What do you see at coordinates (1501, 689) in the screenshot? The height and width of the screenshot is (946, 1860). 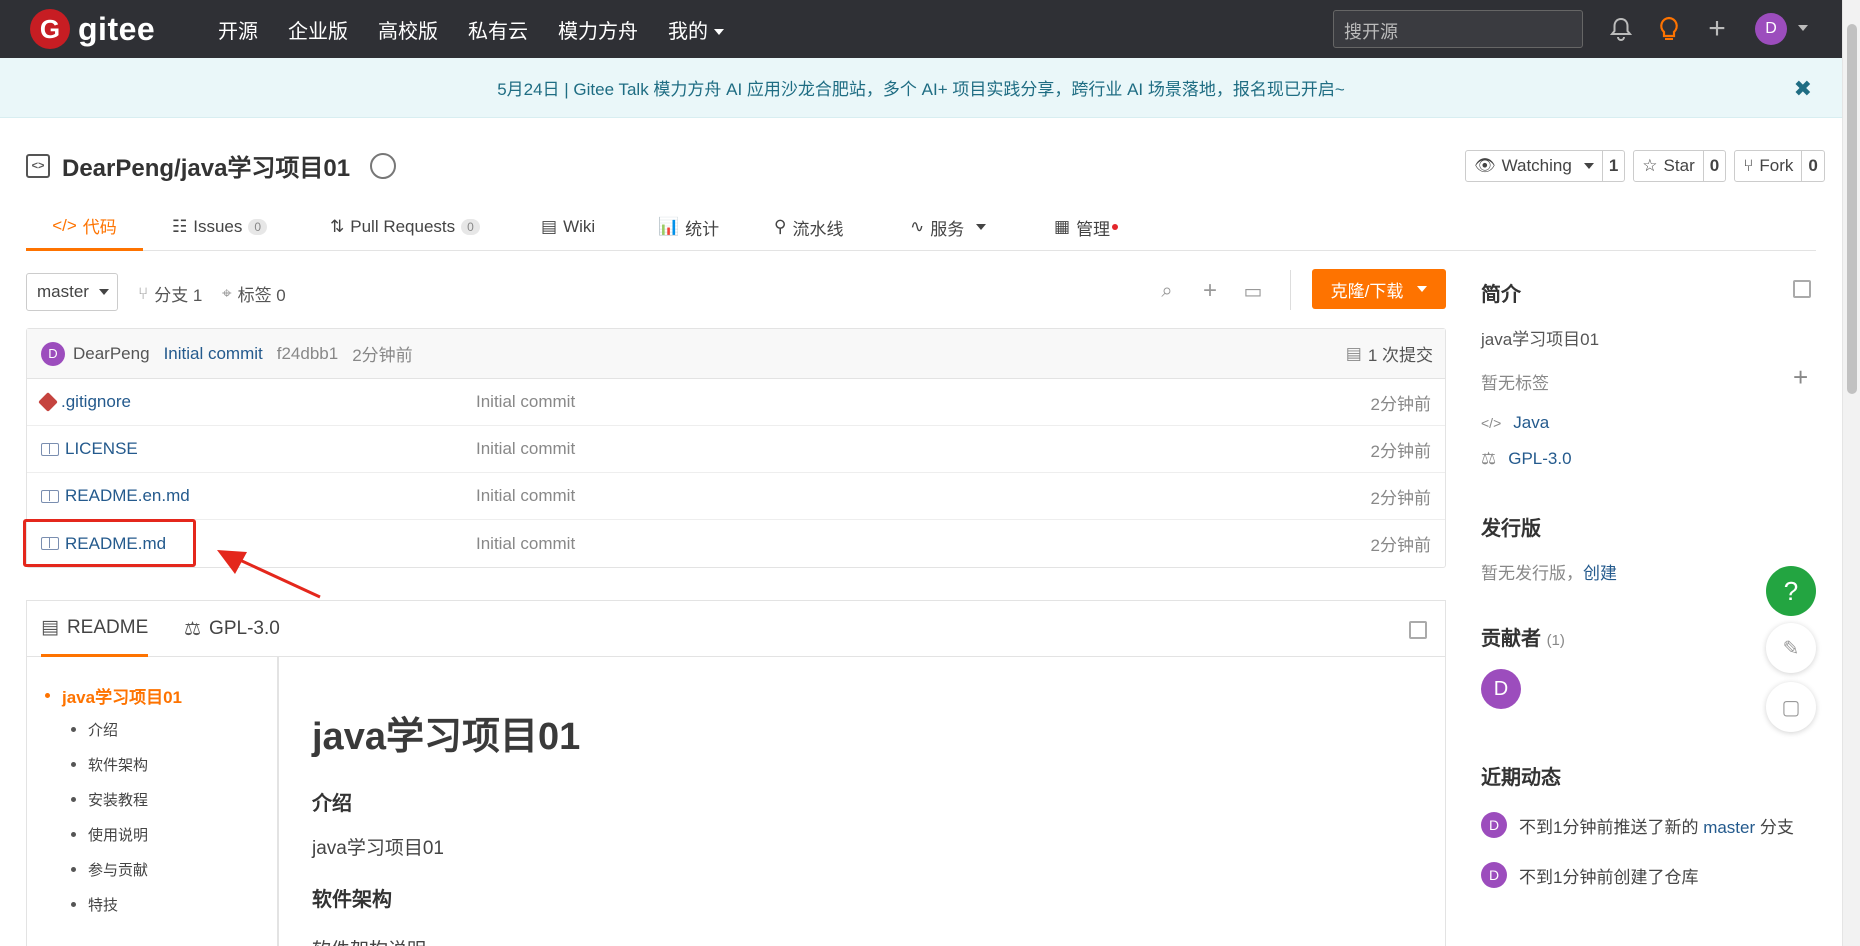 I see `contributor-avatar: D` at bounding box center [1501, 689].